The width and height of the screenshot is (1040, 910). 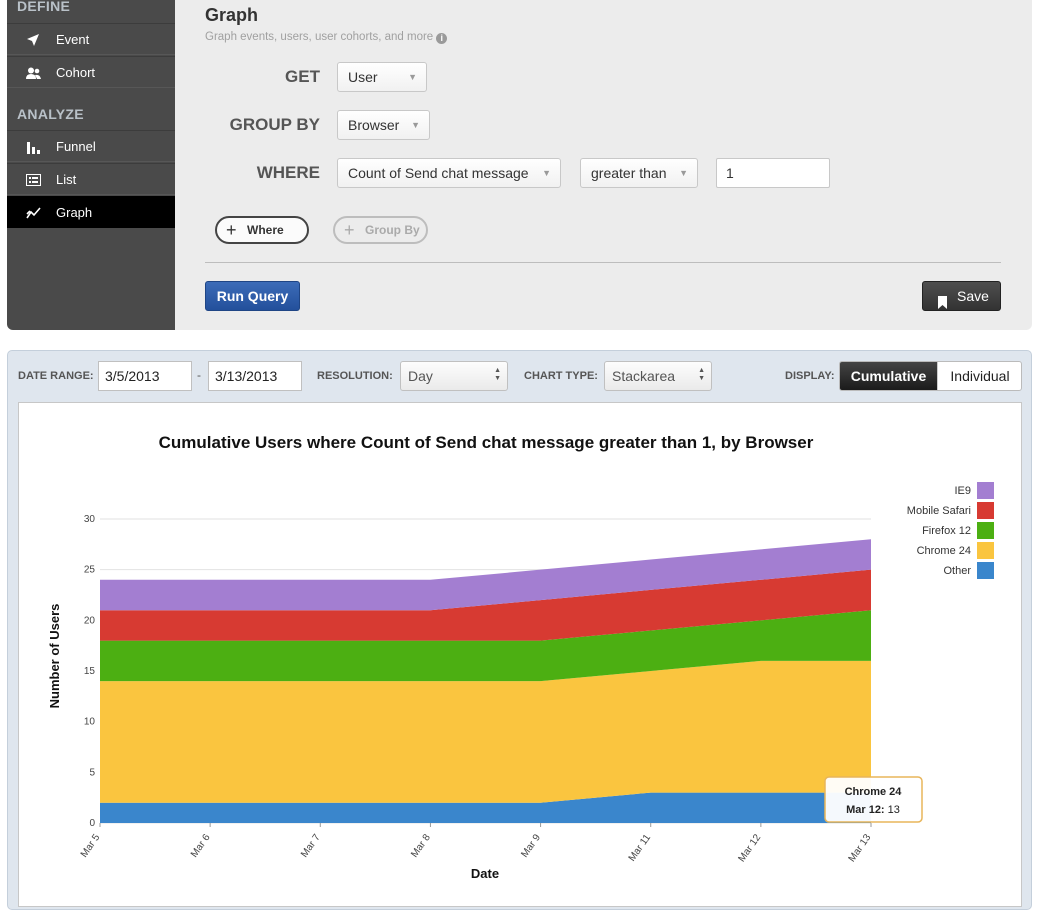 I want to click on sidebar-item-funnel: Funnel, so click(x=91, y=146).